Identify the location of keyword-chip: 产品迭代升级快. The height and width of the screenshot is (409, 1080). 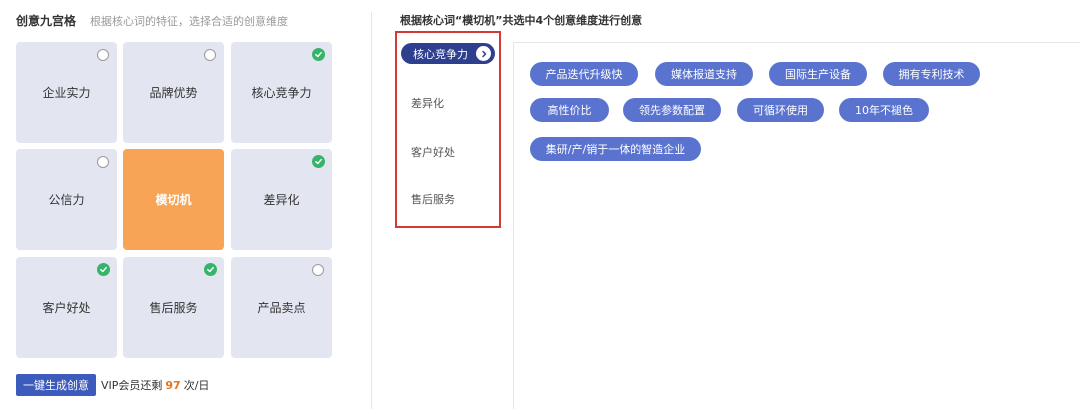
(584, 74).